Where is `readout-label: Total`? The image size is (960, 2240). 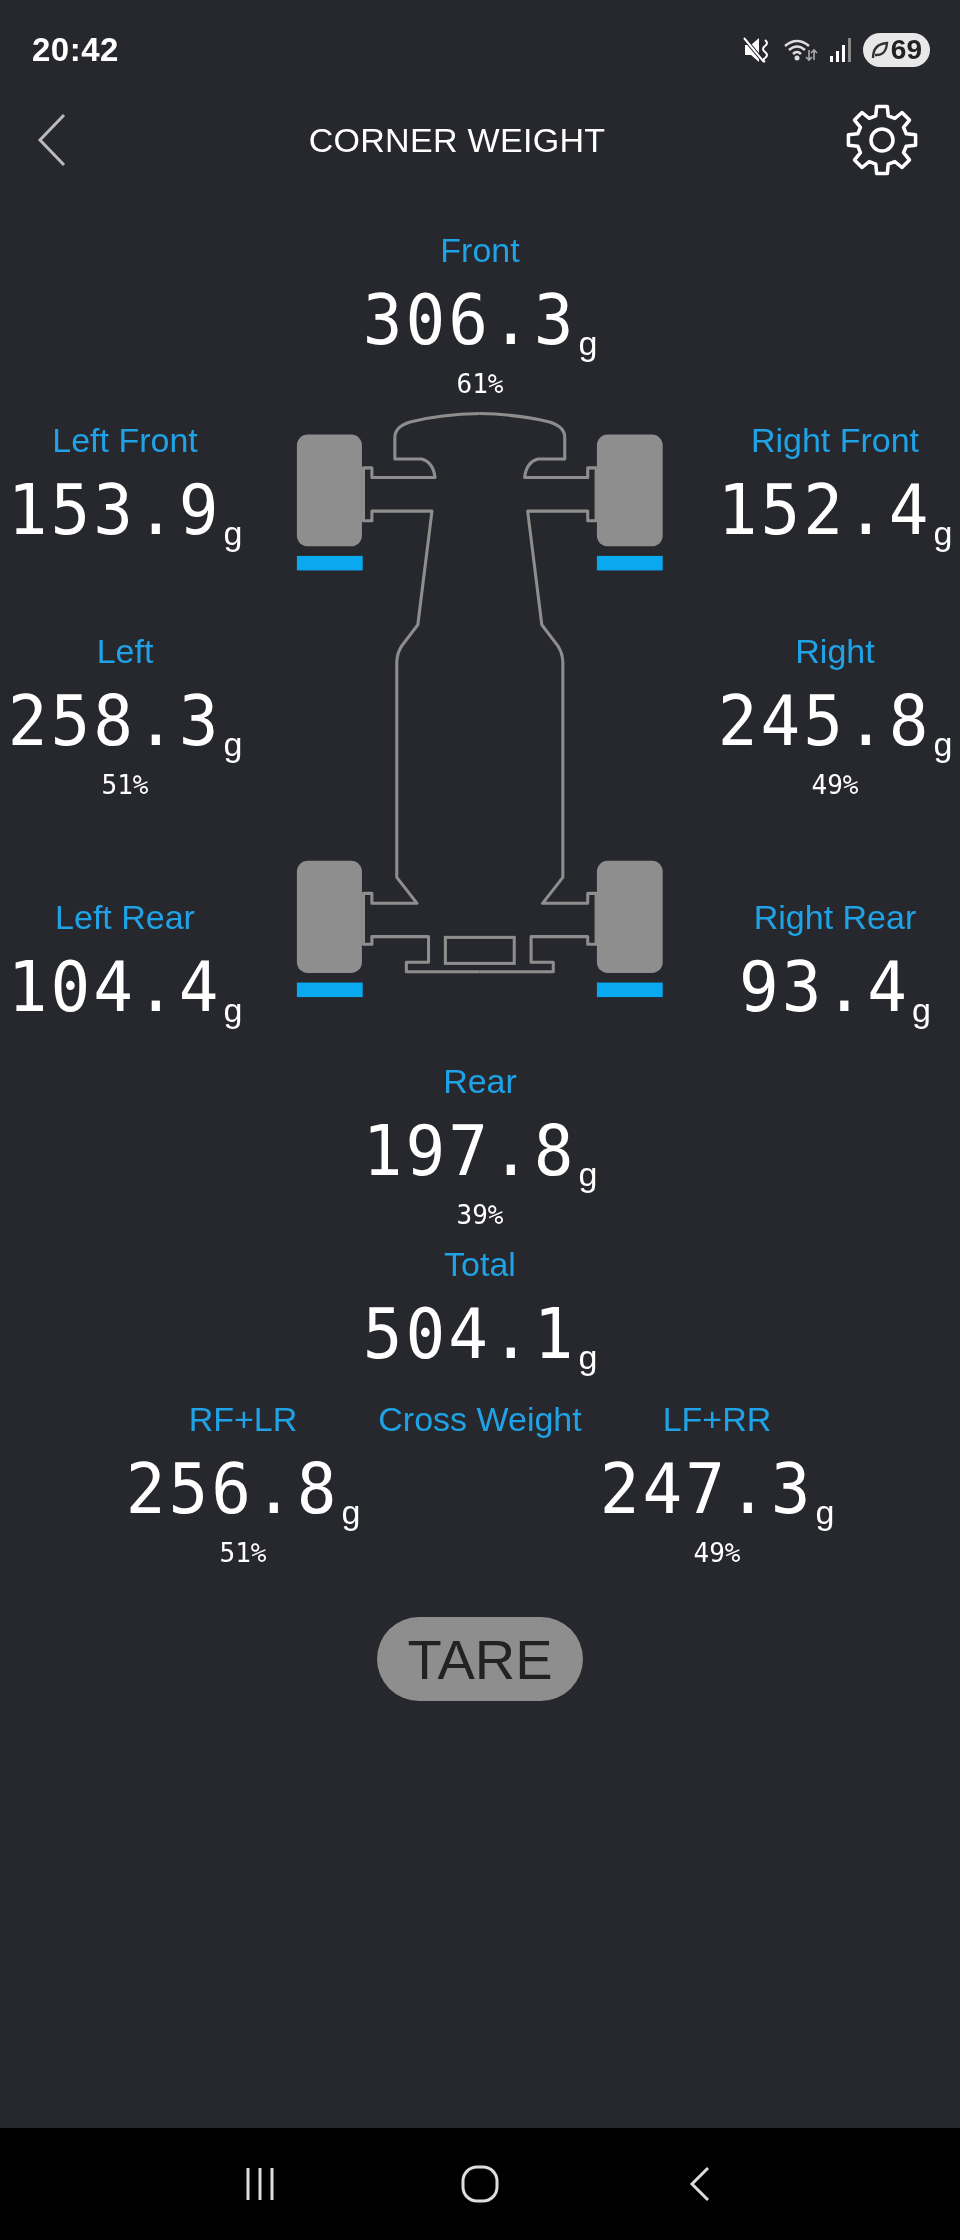
readout-label: Total is located at coordinates (480, 1264).